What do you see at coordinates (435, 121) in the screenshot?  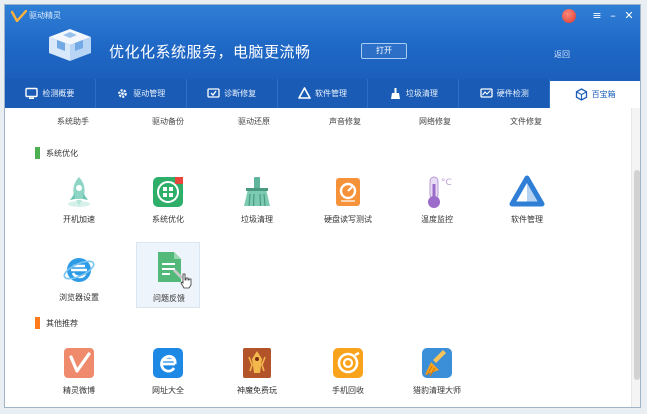 I see `subtab-network-repair: 网络修复` at bounding box center [435, 121].